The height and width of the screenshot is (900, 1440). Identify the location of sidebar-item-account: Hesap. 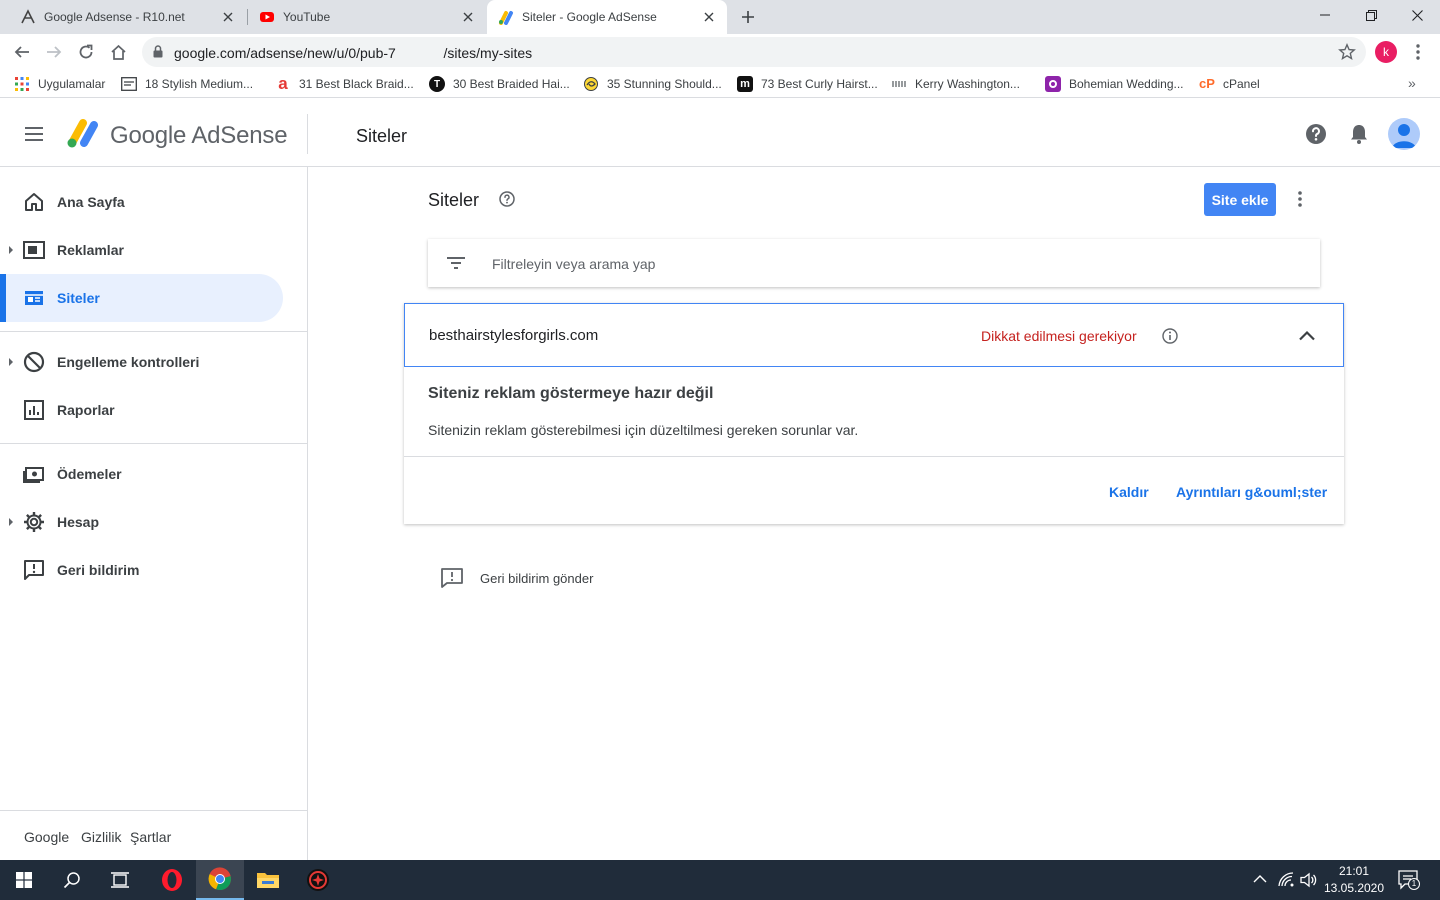
(141, 522).